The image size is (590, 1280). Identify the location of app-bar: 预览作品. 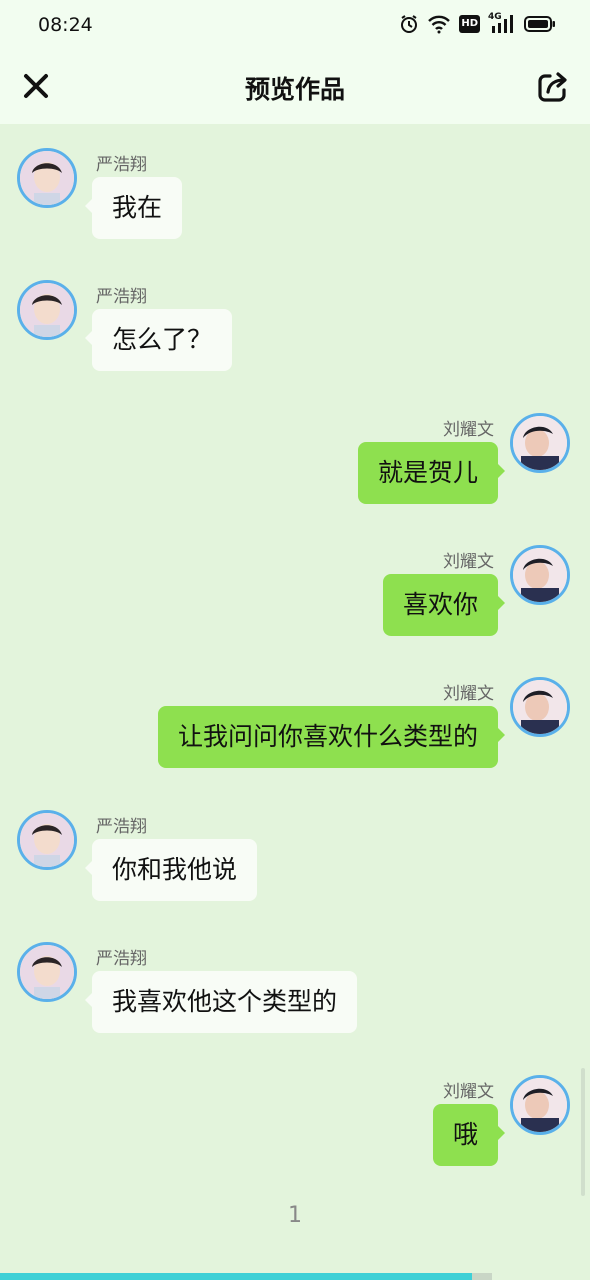
(295, 88).